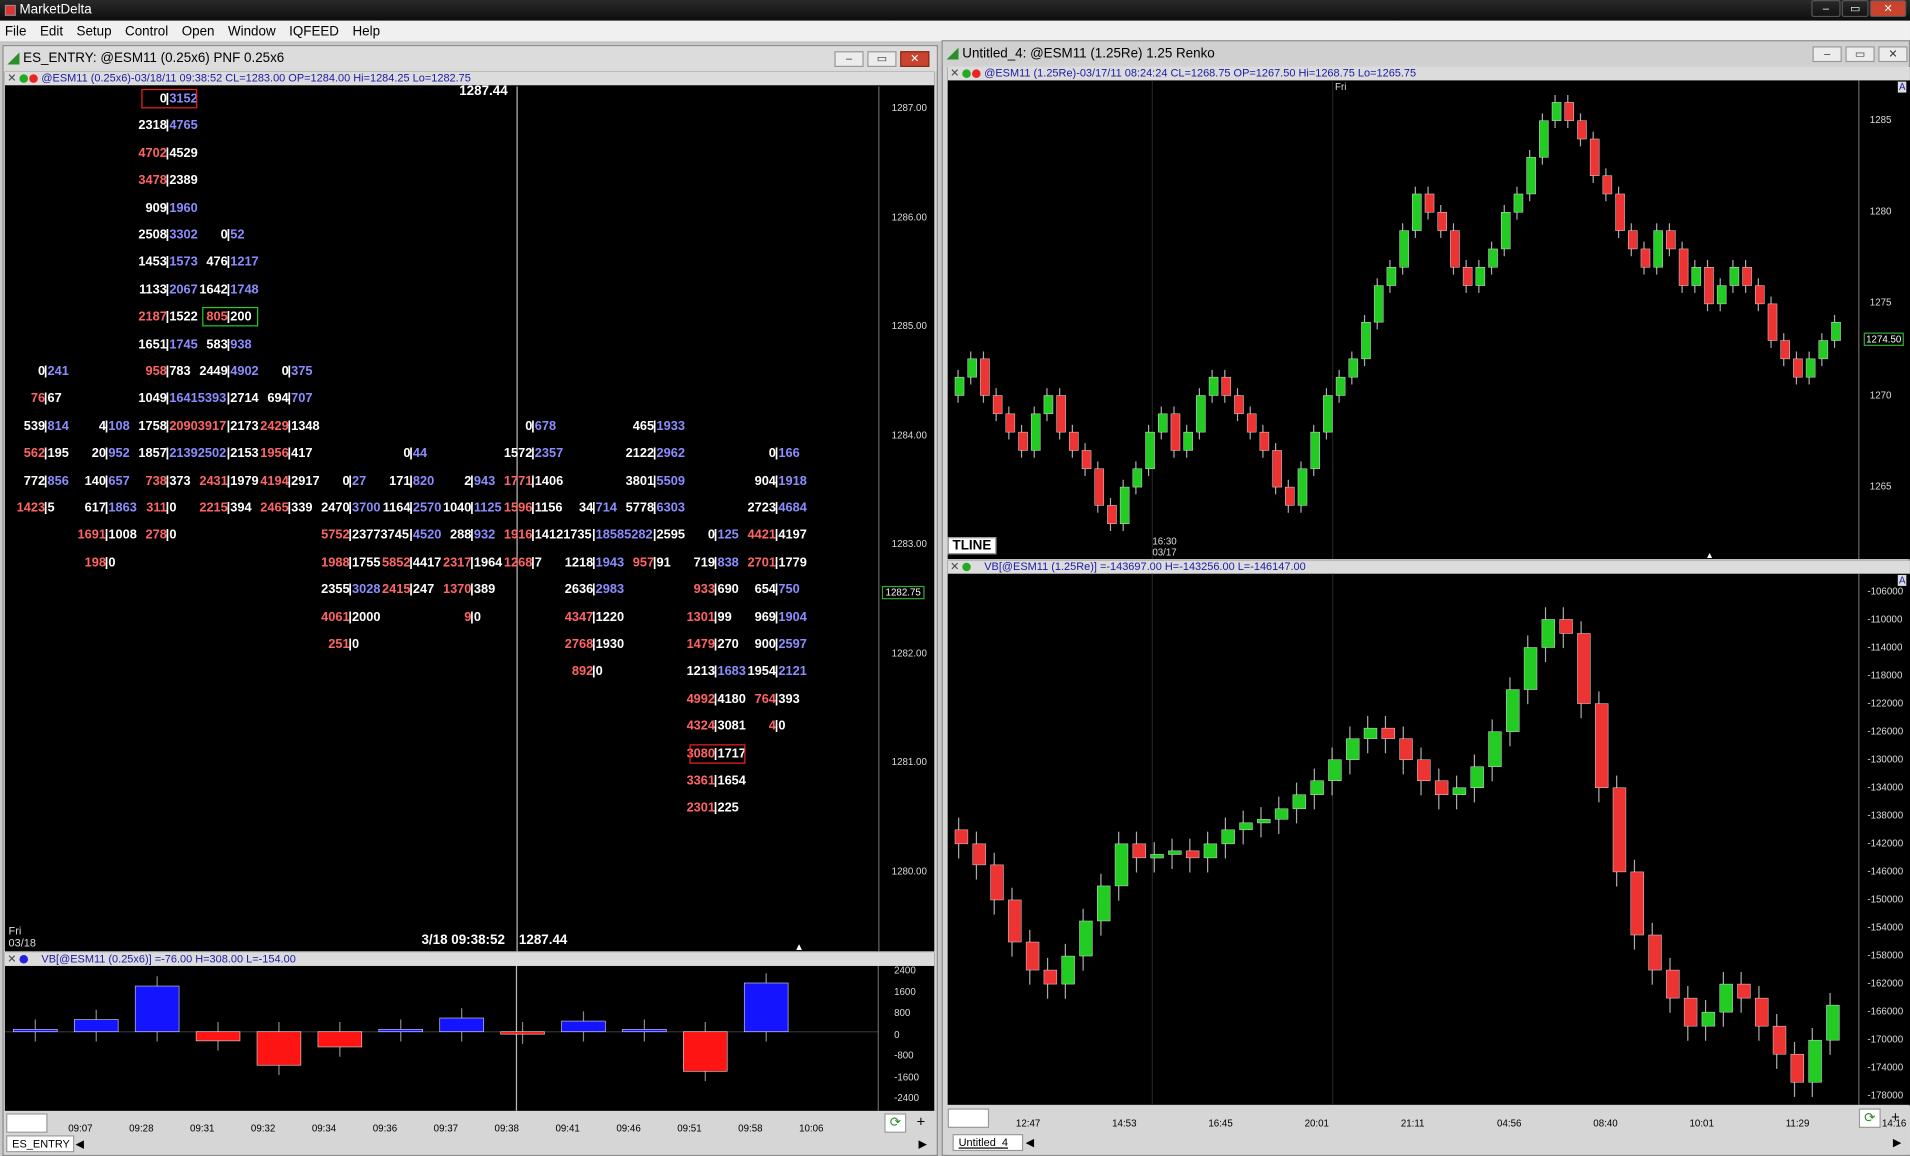 The width and height of the screenshot is (1910, 1156). What do you see at coordinates (15, 32) in the screenshot?
I see `menu-file: File` at bounding box center [15, 32].